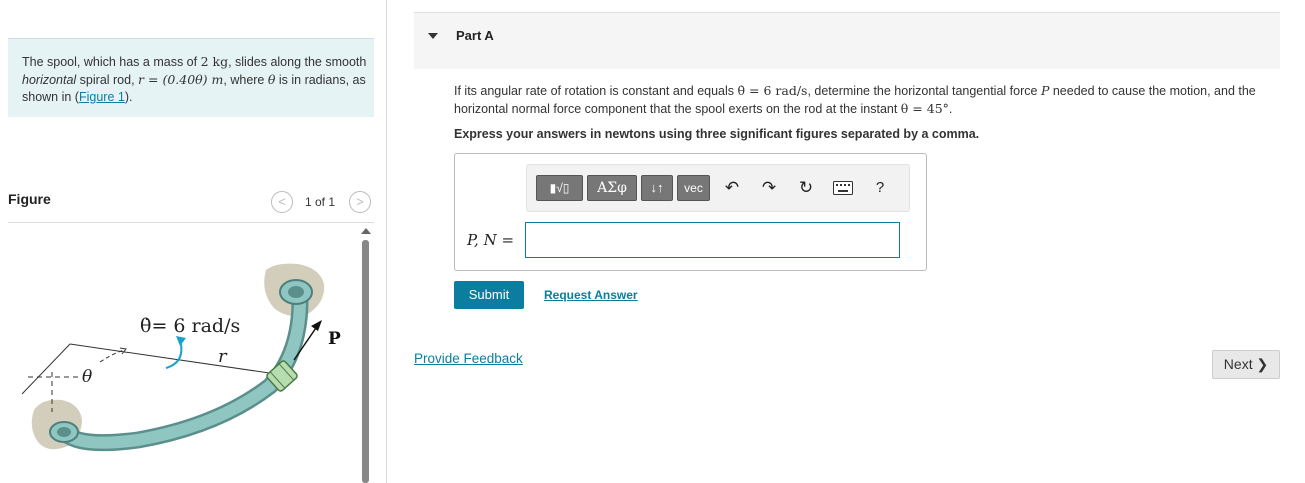 This screenshot has height=483, width=1305. What do you see at coordinates (107, 80) in the screenshot?
I see `problem-text-part: spiral rod,` at bounding box center [107, 80].